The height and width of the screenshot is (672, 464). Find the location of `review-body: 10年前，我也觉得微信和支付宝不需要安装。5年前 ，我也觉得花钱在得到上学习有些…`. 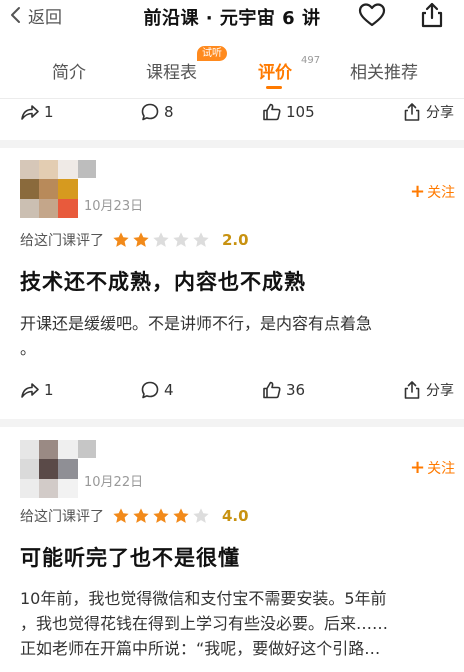

review-body: 10年前，我也觉得微信和支付宝不需要安装。5年前 ，我也觉得花钱在得到上学习有些… is located at coordinates (235, 623).